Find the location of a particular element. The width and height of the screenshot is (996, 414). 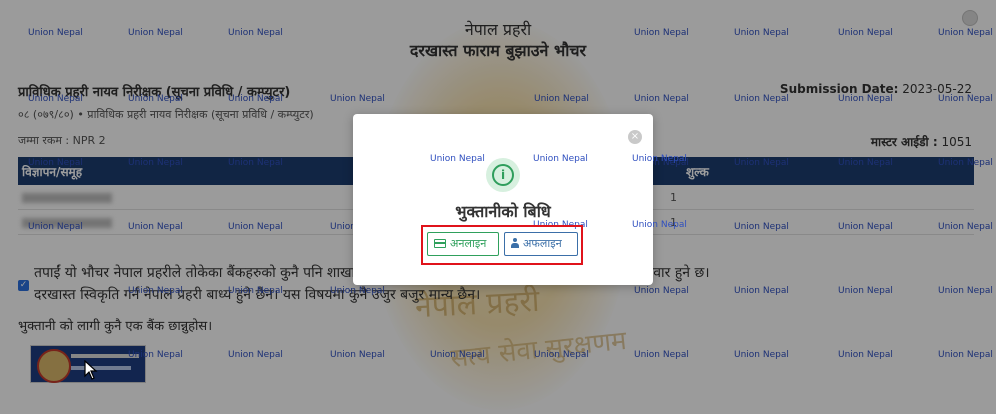

offline-label: अफलाइन is located at coordinates (542, 243).